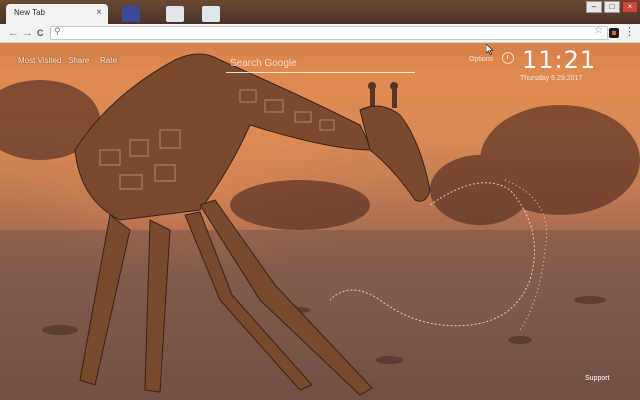 This screenshot has width=640, height=400. I want to click on options-link: Options, so click(481, 59).